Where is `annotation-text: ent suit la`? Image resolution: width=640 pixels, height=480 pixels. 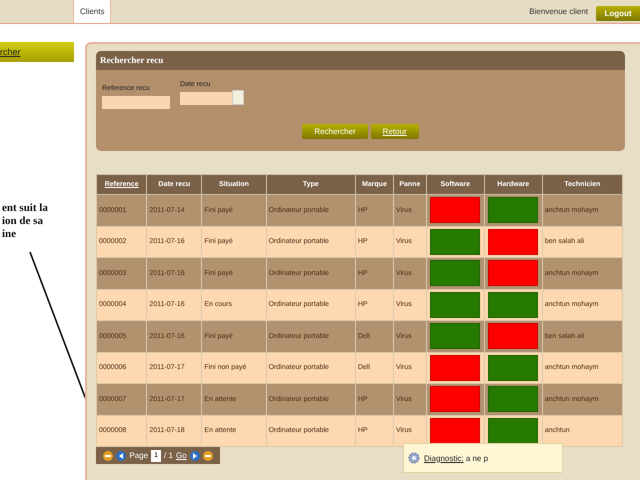
annotation-text: ent suit la is located at coordinates (25, 208).